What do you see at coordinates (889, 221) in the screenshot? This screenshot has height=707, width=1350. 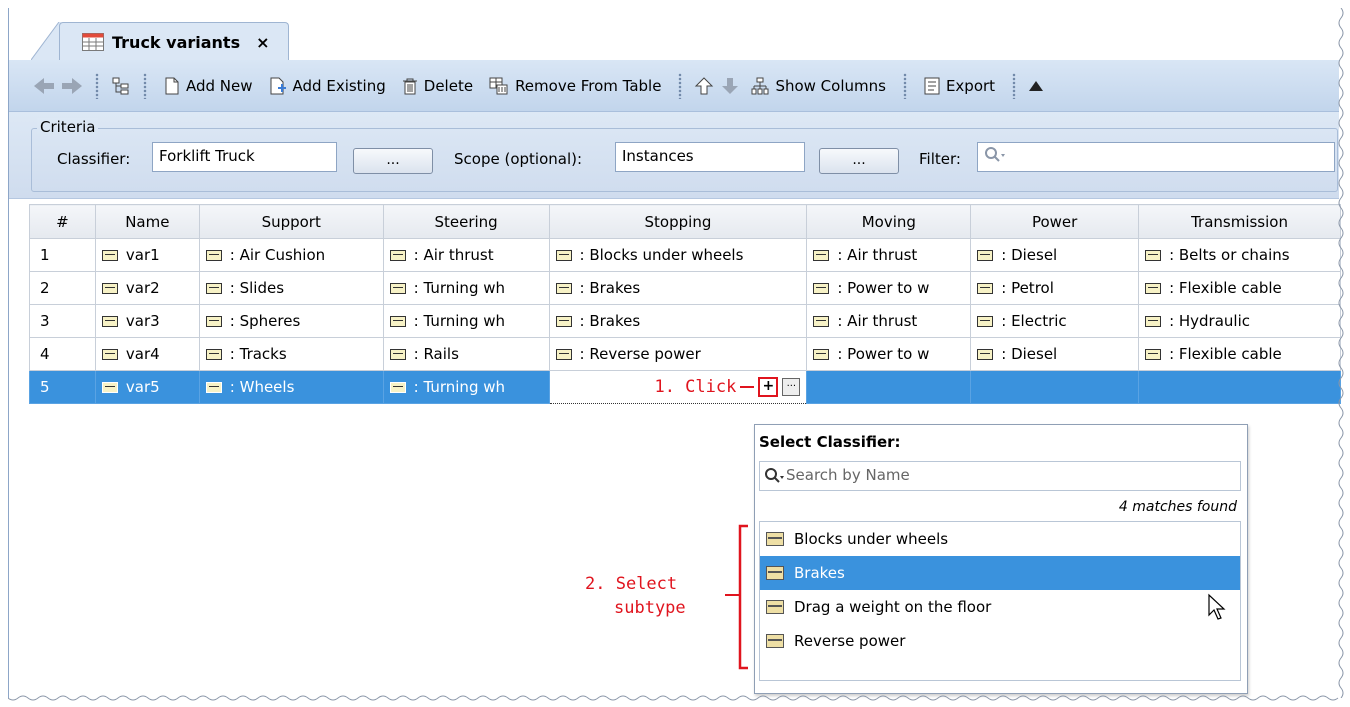 I see `column-header: Moving` at bounding box center [889, 221].